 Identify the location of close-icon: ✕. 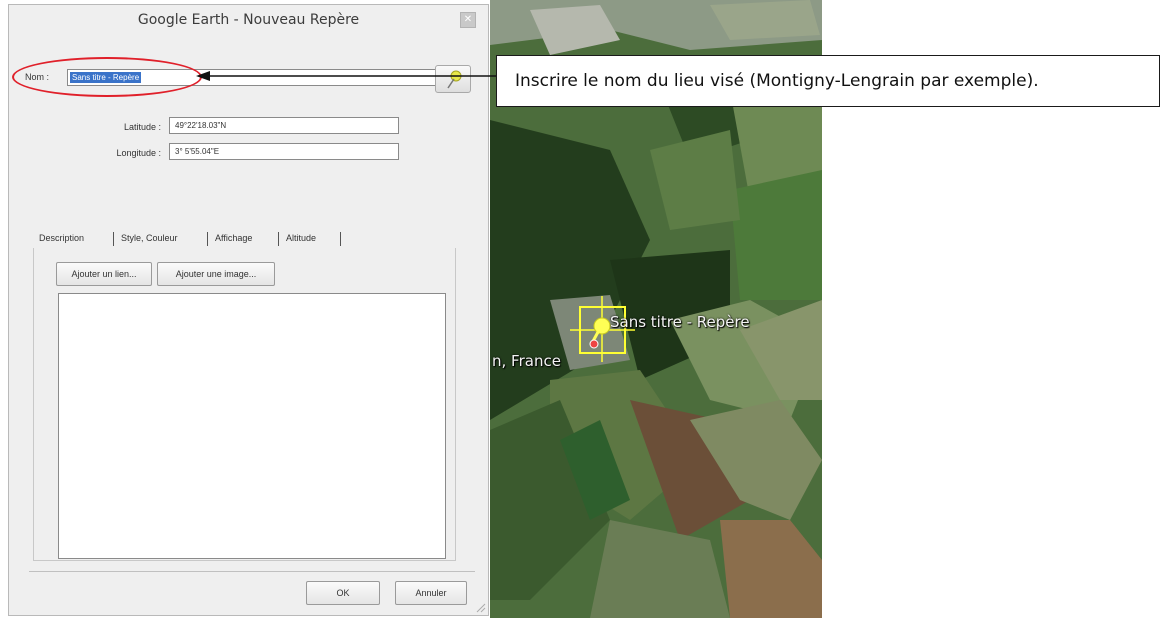
(468, 20).